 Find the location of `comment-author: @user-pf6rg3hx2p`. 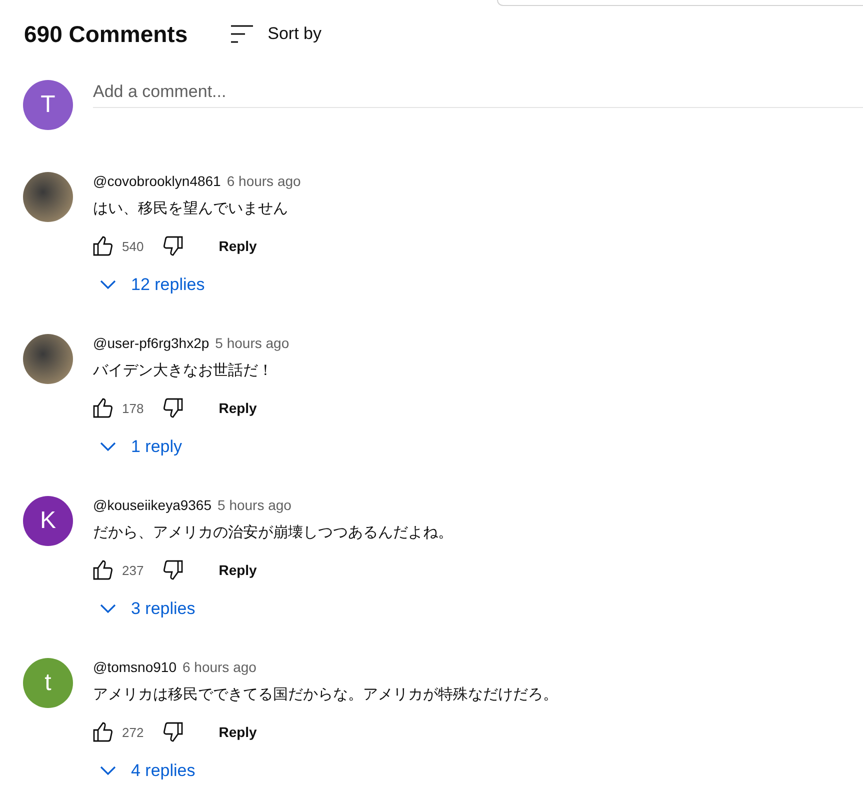

comment-author: @user-pf6rg3hx2p is located at coordinates (151, 343).